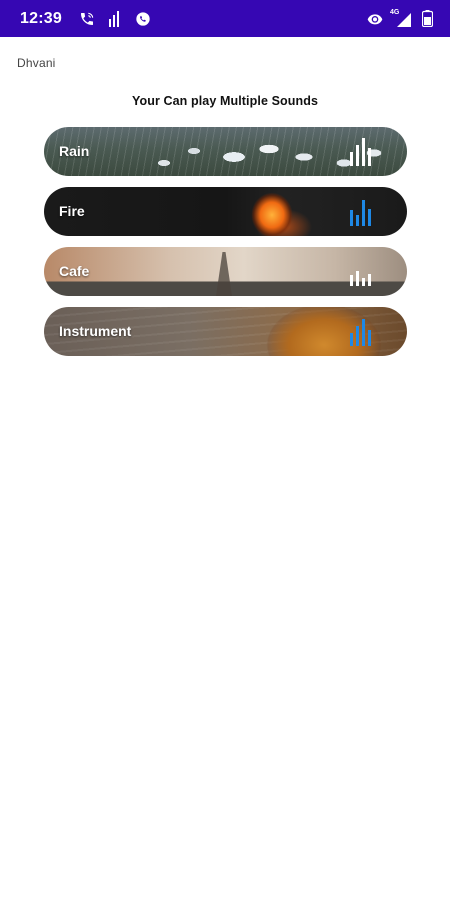  I want to click on sound-label-fire: Fire, so click(72, 211).